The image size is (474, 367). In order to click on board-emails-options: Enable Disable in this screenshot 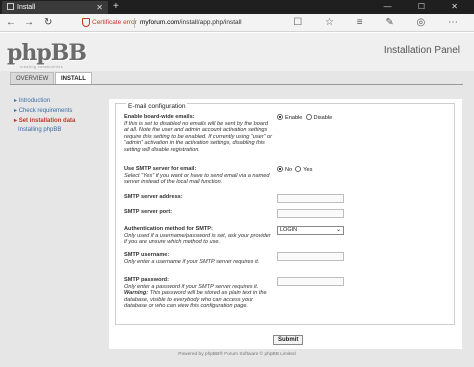, I will do `click(304, 118)`.